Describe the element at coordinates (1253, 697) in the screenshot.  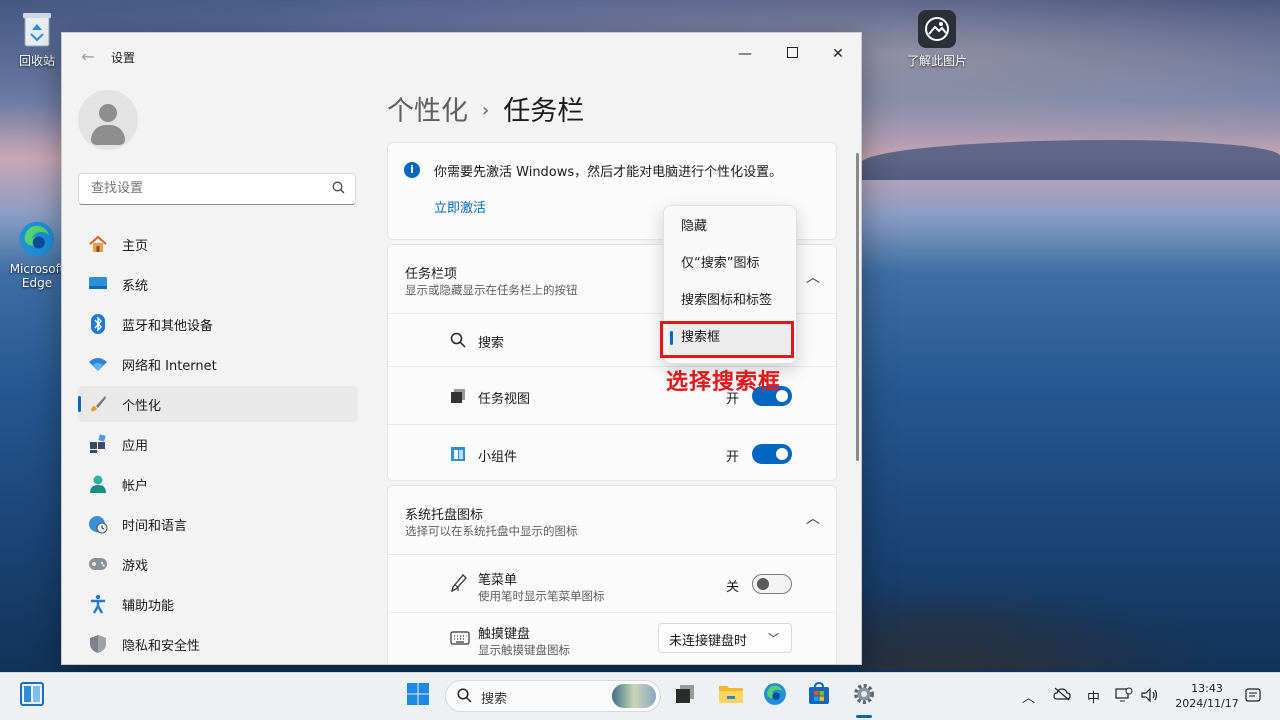
I see `notification-icon` at that location.